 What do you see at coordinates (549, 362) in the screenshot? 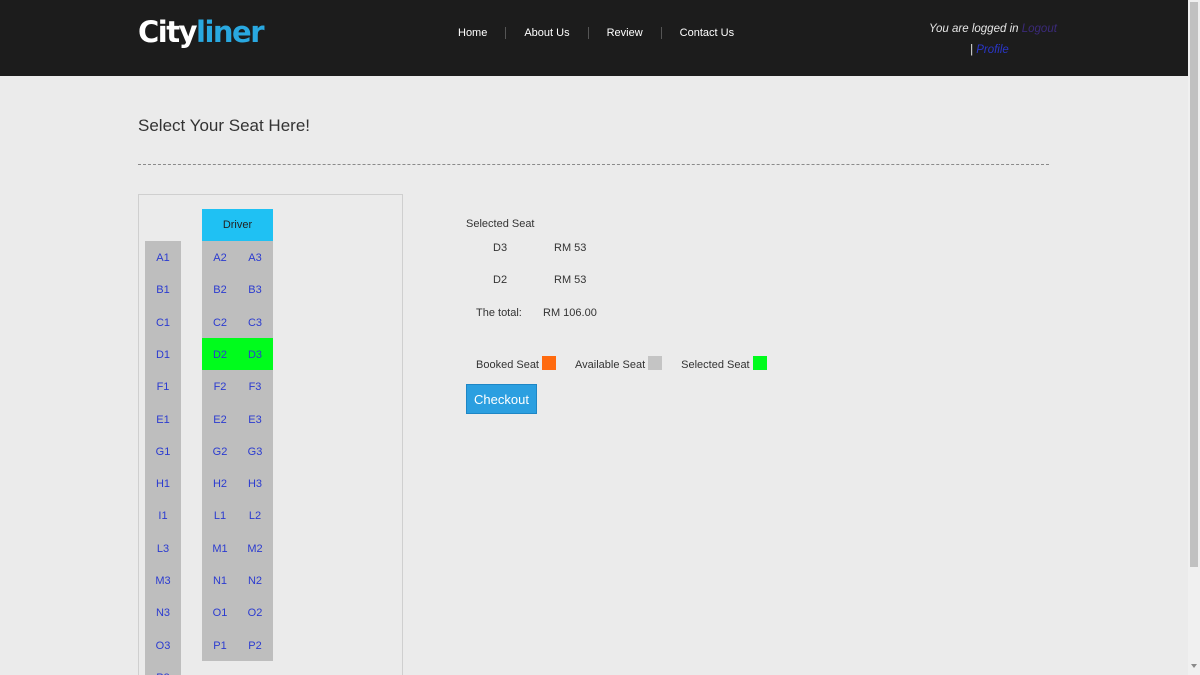
I see `legend-booked-swatch` at bounding box center [549, 362].